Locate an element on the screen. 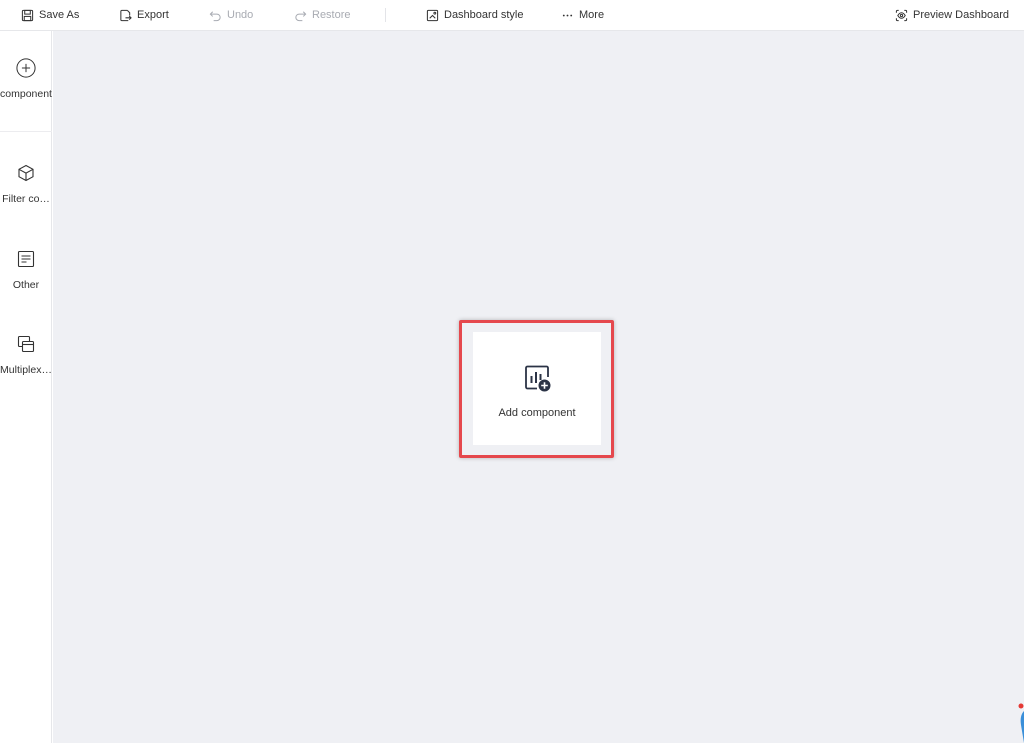 This screenshot has height=743, width=1024. restore-button: Restore is located at coordinates (322, 15).